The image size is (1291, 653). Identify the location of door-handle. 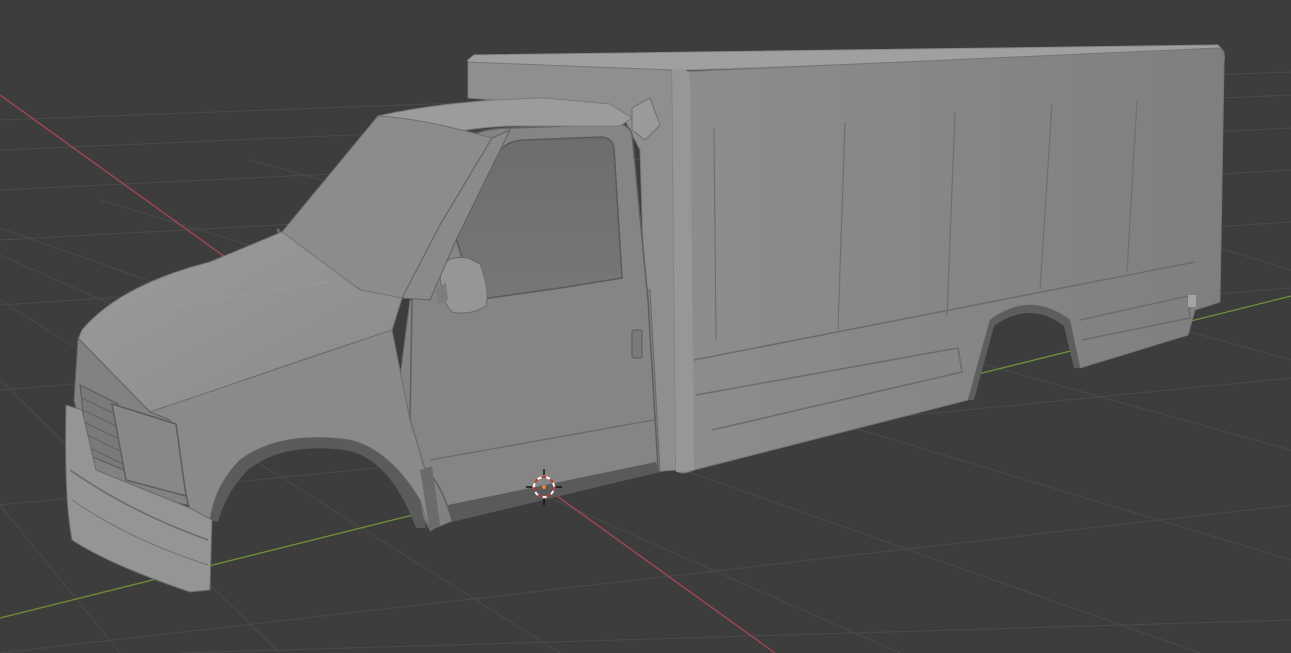
(637, 344).